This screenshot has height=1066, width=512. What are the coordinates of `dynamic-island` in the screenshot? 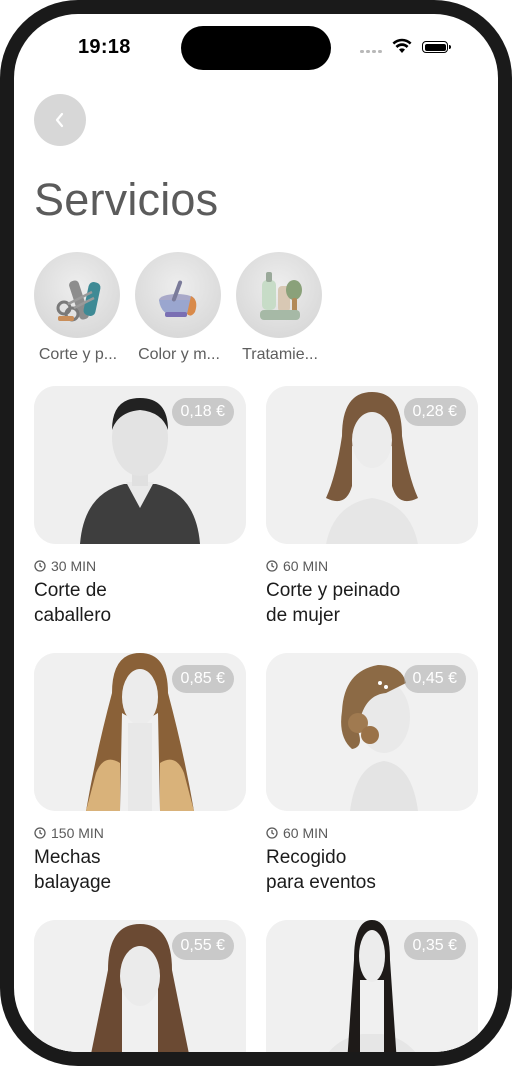 It's located at (256, 48).